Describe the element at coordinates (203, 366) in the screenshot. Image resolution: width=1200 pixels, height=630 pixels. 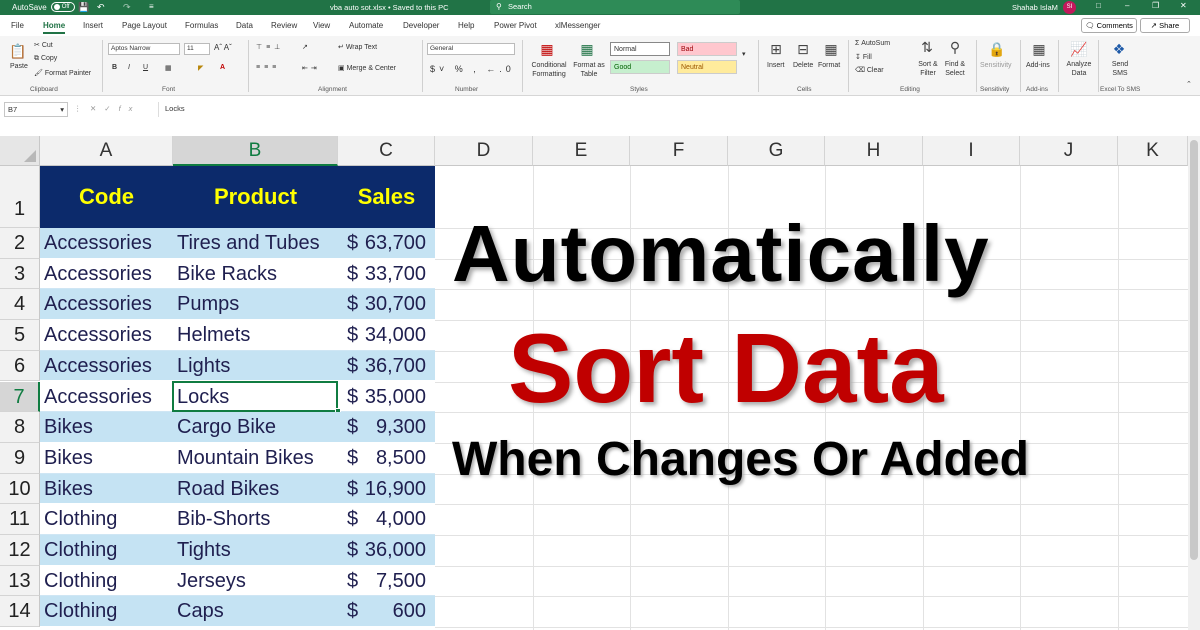
I see `cell-product: Lights` at that location.